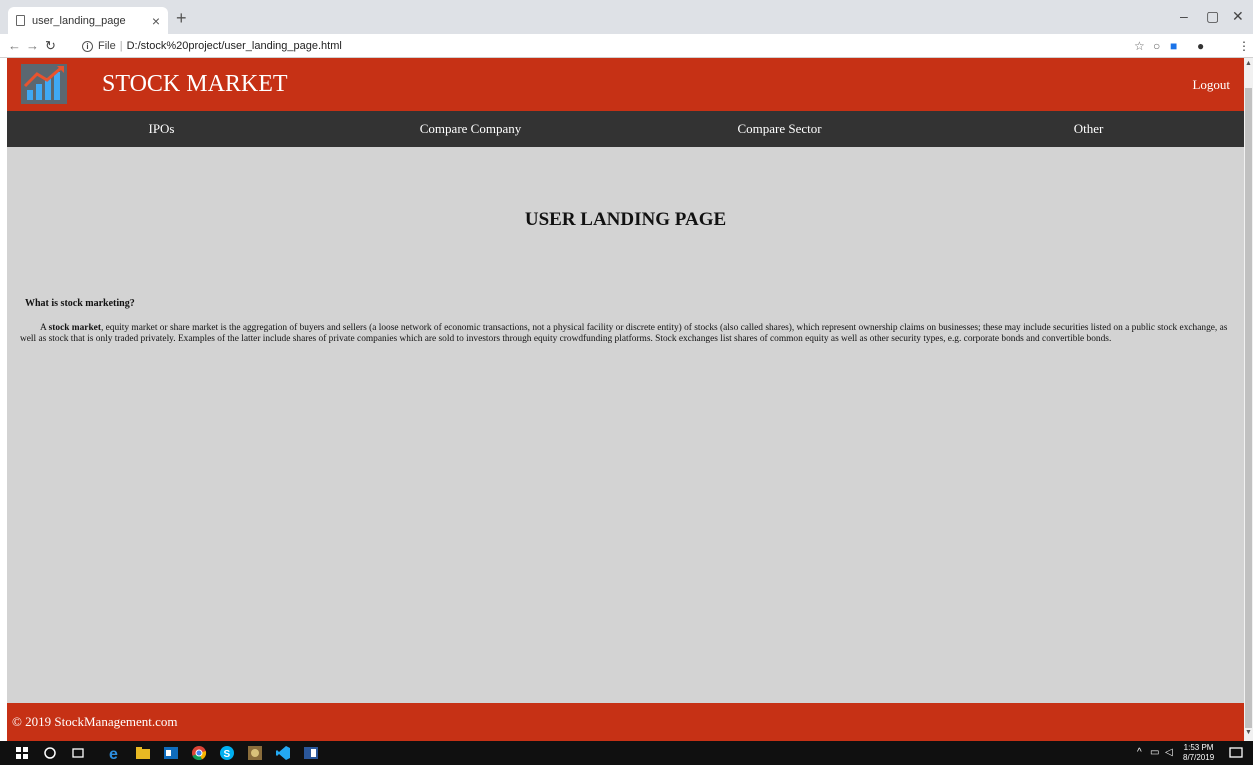 Image resolution: width=1253 pixels, height=765 pixels. Describe the element at coordinates (20, 20) in the screenshot. I see `page-icon` at that location.